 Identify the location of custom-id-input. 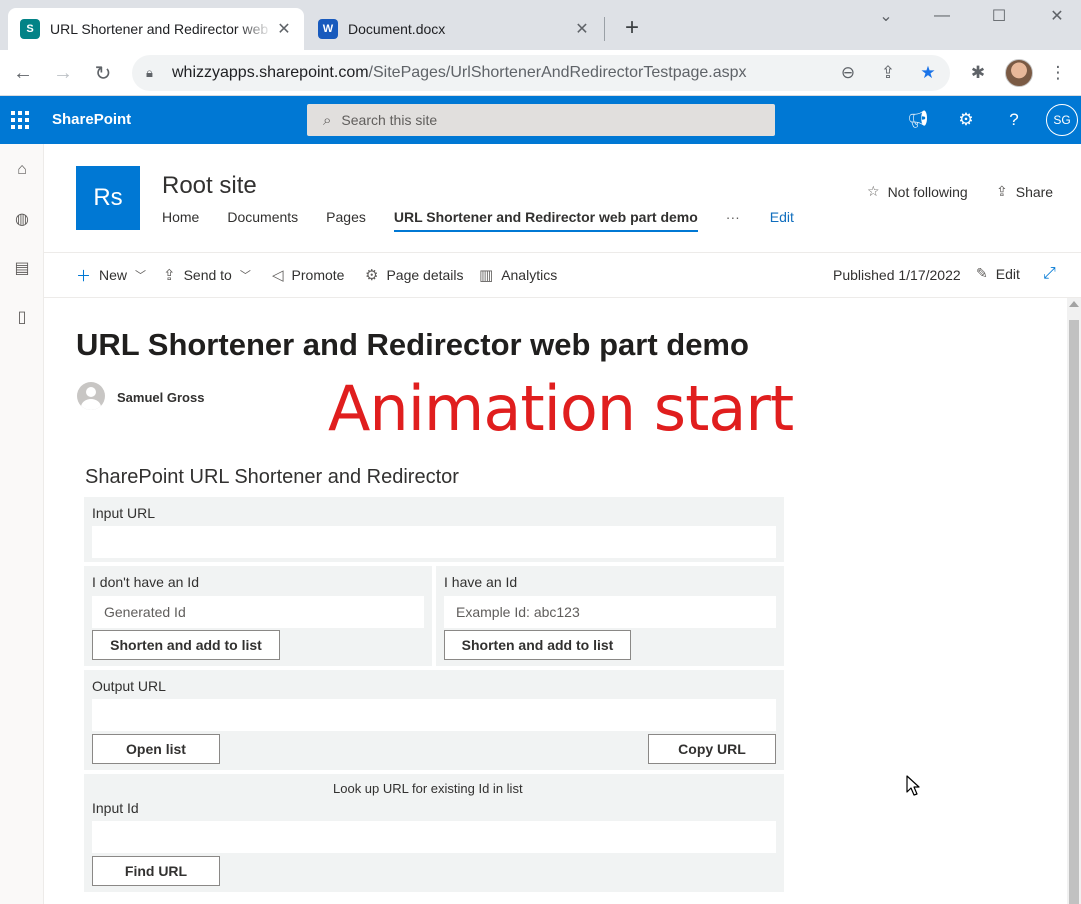
(610, 612).